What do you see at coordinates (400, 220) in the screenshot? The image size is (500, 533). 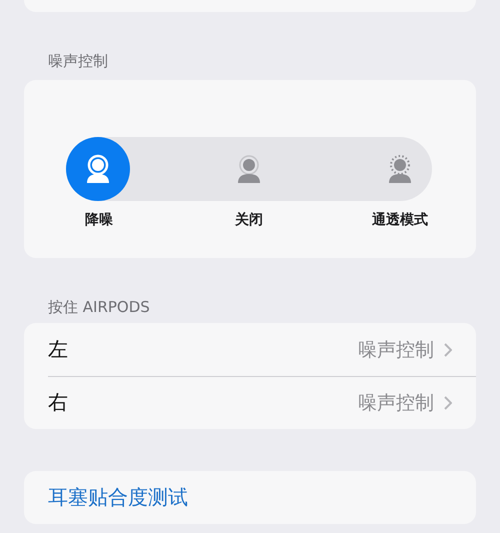 I see `mode-label: 通透模式` at bounding box center [400, 220].